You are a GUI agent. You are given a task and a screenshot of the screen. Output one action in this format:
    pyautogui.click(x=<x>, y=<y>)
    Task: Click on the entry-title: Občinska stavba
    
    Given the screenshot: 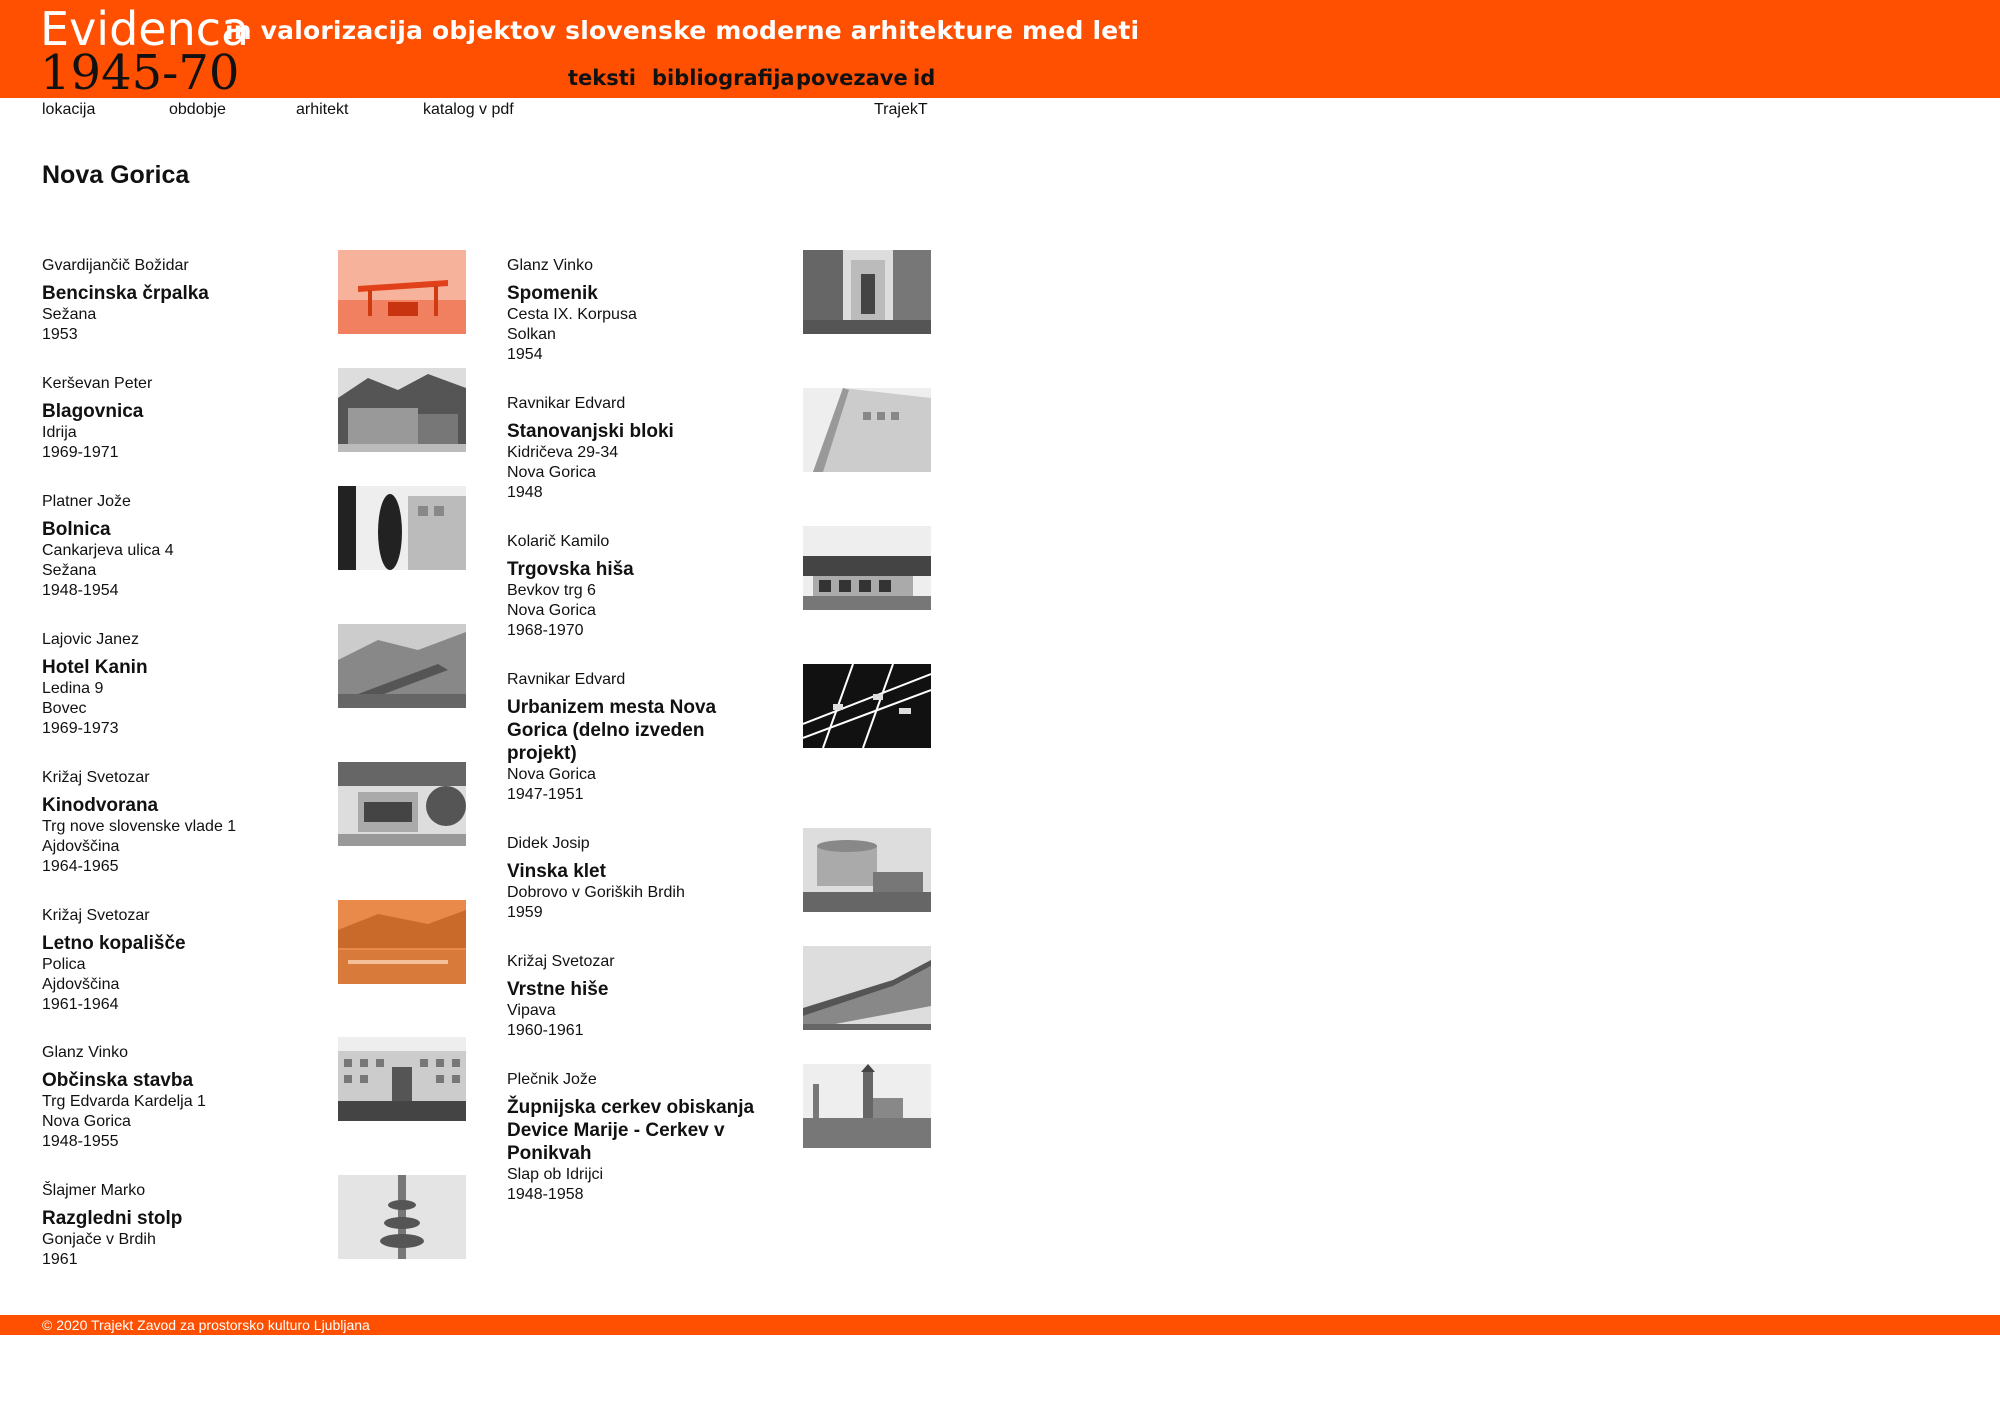 What is the action you would take?
    pyautogui.click(x=124, y=1080)
    